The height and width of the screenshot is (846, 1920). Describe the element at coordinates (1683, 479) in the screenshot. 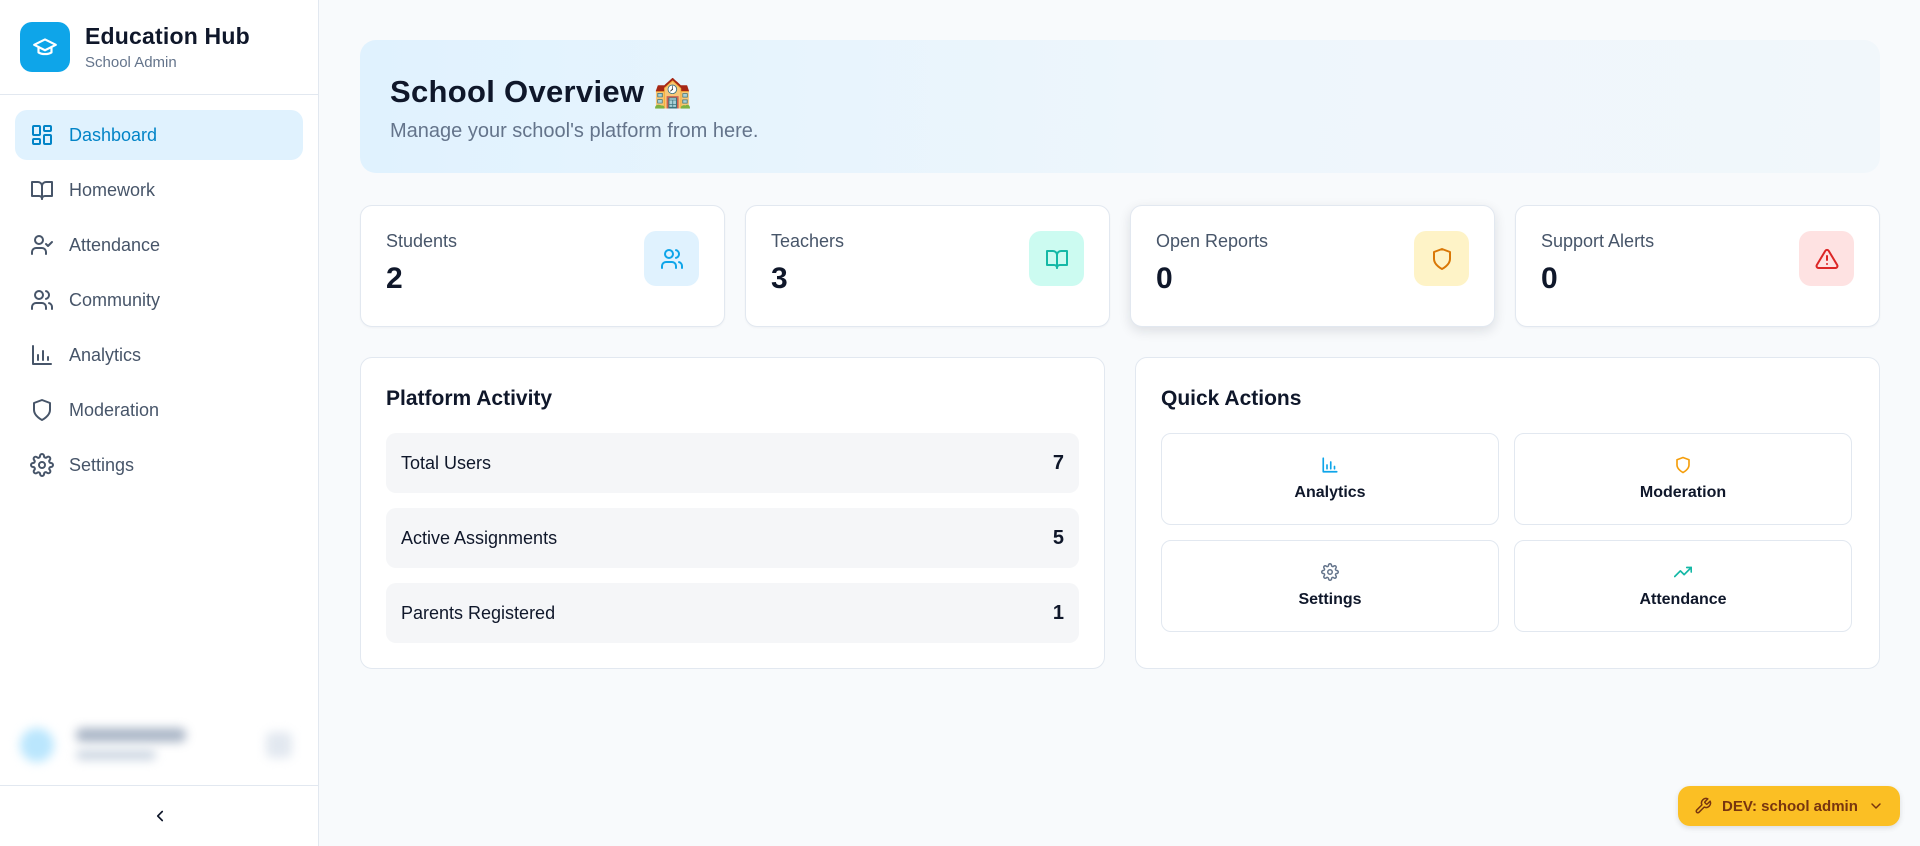

I see `quick-action-moderation-button: Moderation` at that location.